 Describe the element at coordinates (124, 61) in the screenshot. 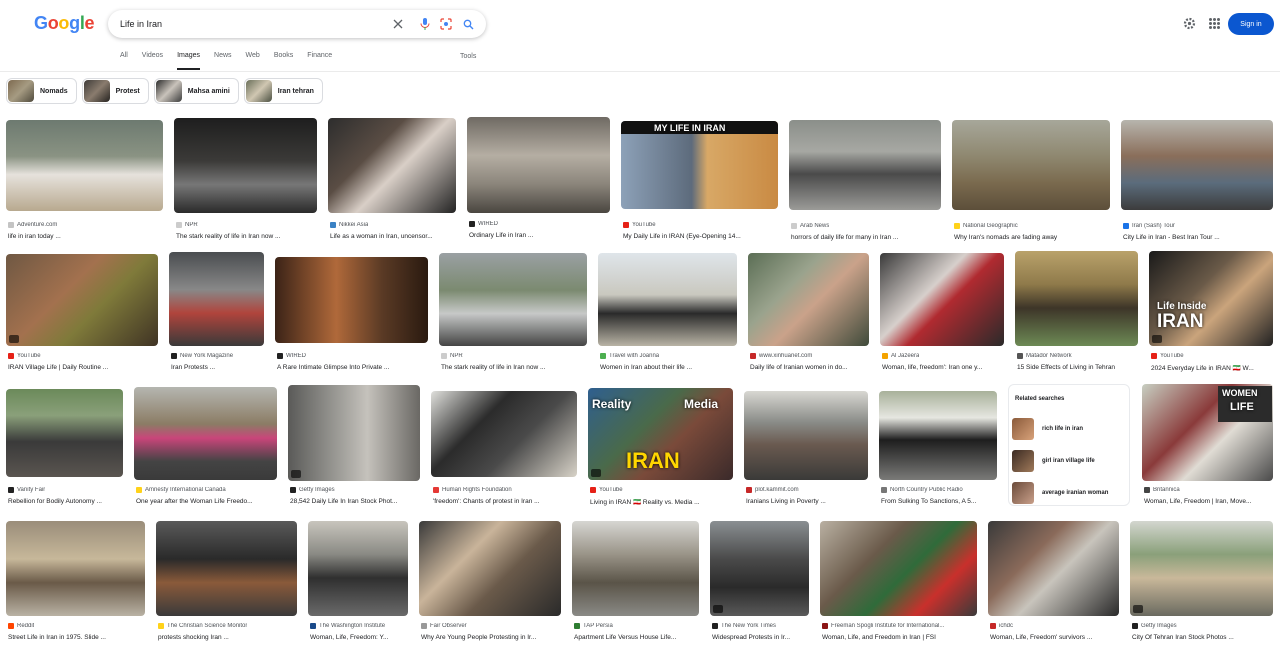

I see `tab-all: All` at that location.